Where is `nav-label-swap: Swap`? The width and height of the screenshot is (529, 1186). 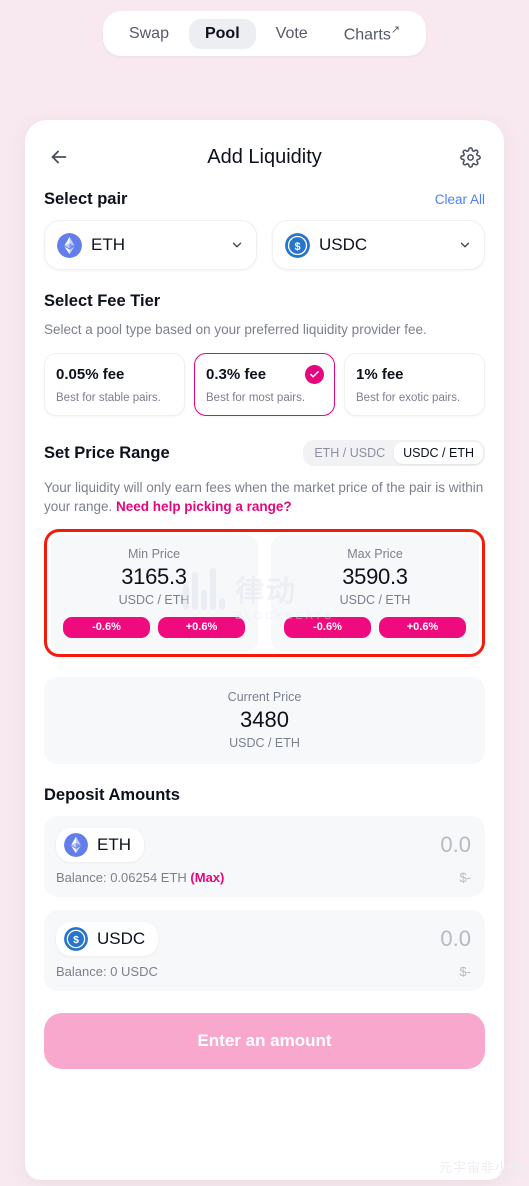
nav-label-swap: Swap is located at coordinates (148, 33).